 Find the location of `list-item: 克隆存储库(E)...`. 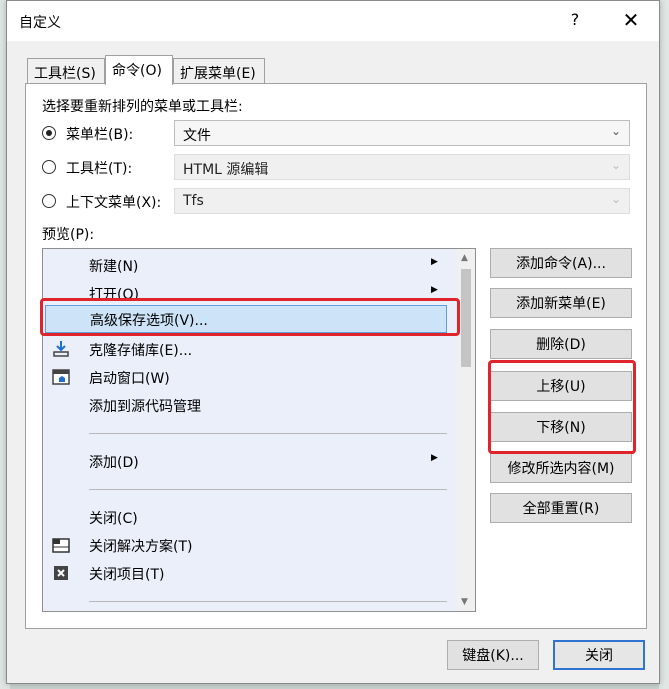

list-item: 克隆存储库(E)... is located at coordinates (249, 349).